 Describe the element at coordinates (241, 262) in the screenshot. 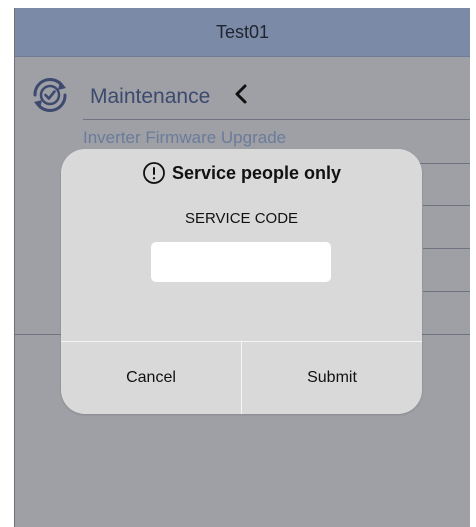

I see `service-code-input` at that location.